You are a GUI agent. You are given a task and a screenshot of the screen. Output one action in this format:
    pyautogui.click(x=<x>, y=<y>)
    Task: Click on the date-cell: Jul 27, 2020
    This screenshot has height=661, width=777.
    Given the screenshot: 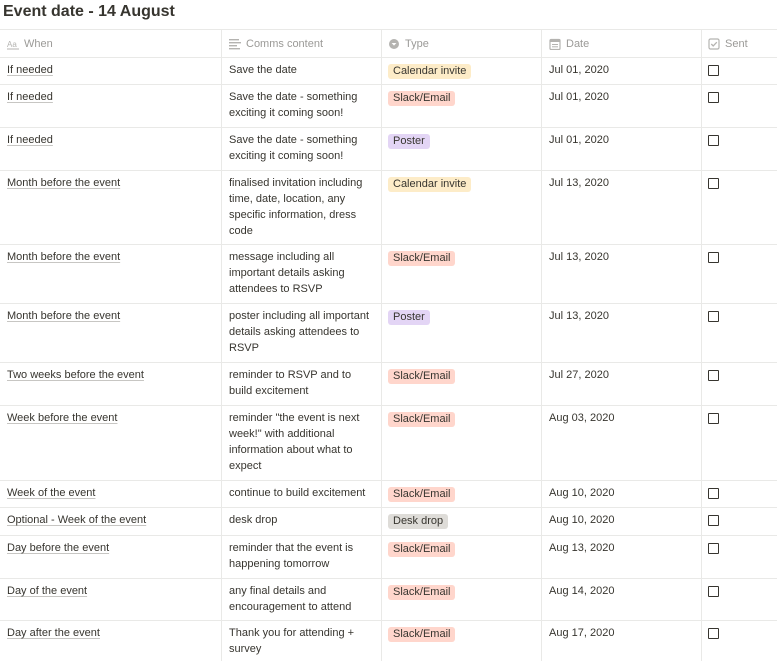 What is the action you would take?
    pyautogui.click(x=621, y=384)
    